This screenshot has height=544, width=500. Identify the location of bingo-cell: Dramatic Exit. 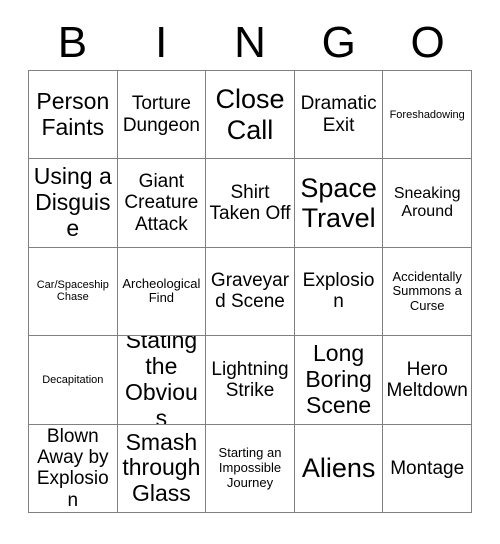
(339, 115).